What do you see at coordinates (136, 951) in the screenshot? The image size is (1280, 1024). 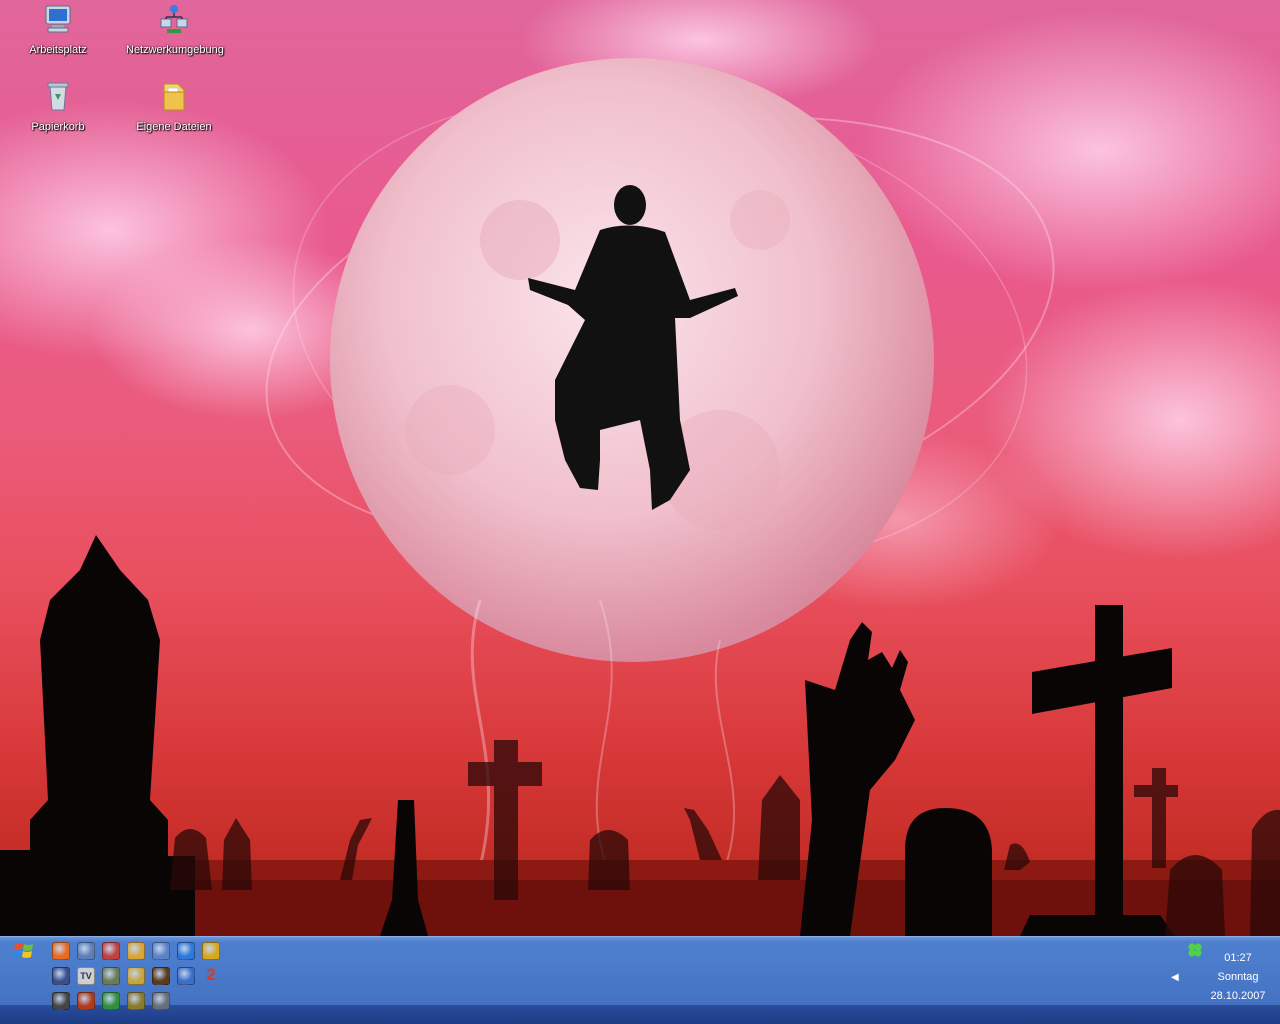 I see `app-pencil-icon` at bounding box center [136, 951].